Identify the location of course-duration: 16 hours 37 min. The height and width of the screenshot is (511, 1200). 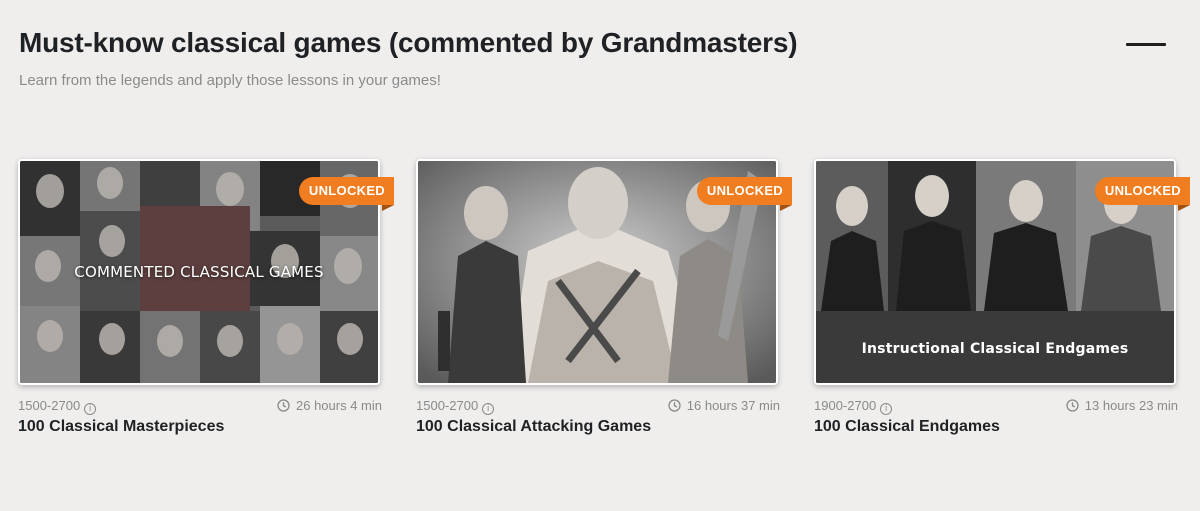
(724, 405).